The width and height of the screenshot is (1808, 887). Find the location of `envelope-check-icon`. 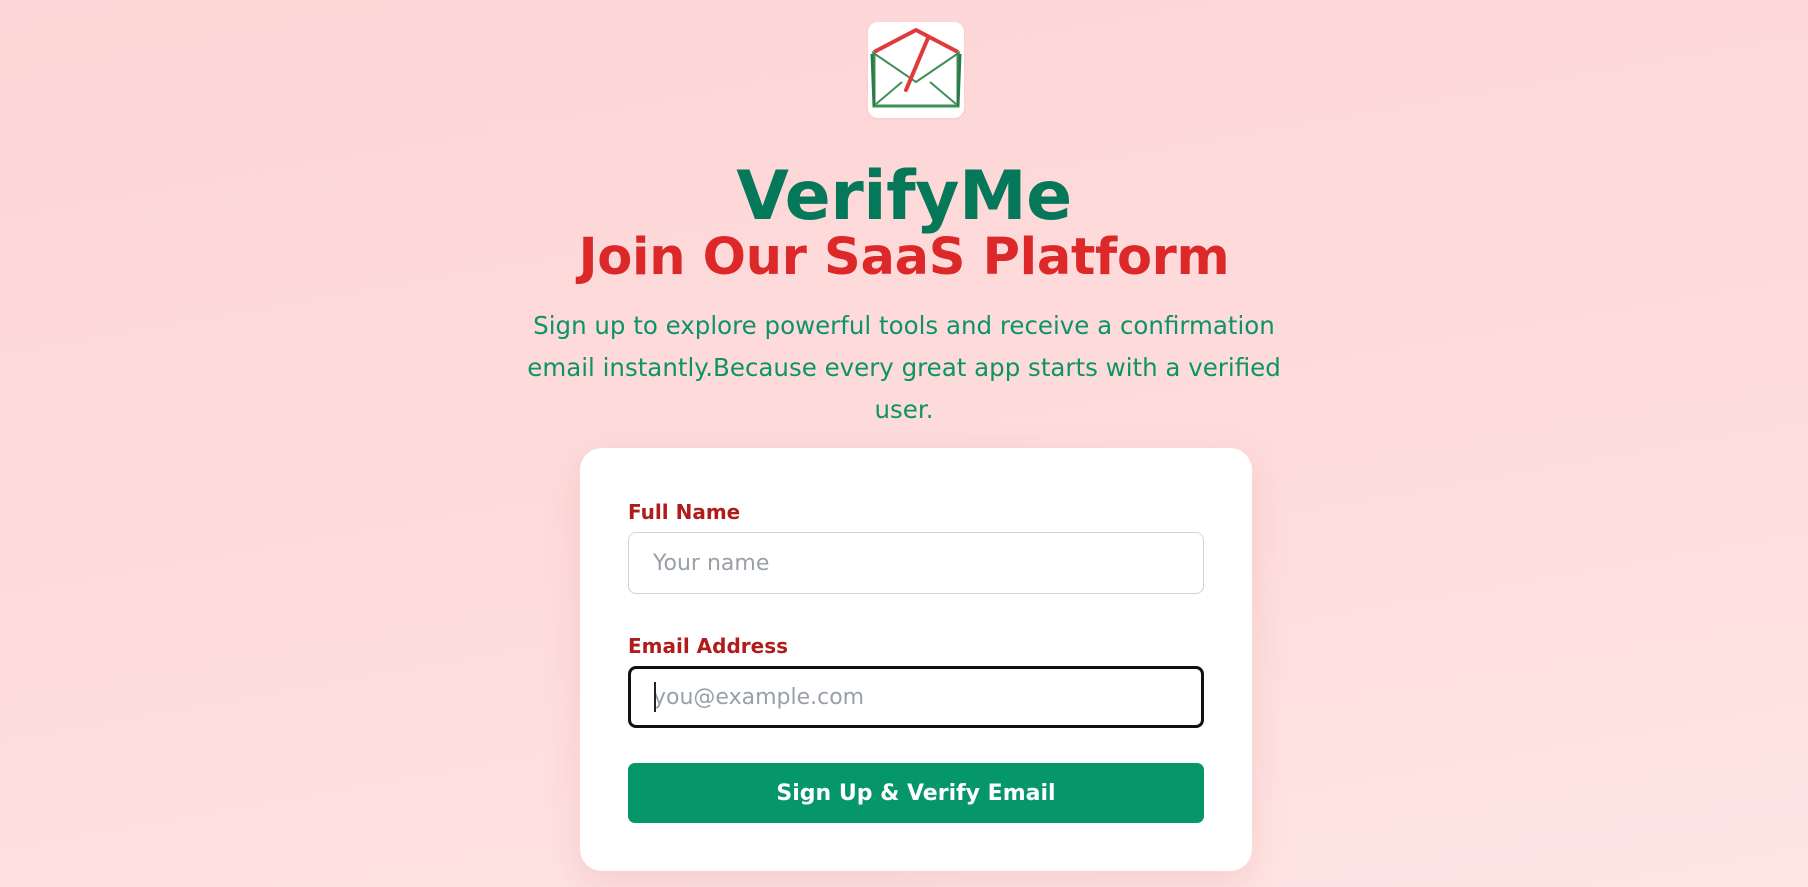

envelope-check-icon is located at coordinates (916, 68).